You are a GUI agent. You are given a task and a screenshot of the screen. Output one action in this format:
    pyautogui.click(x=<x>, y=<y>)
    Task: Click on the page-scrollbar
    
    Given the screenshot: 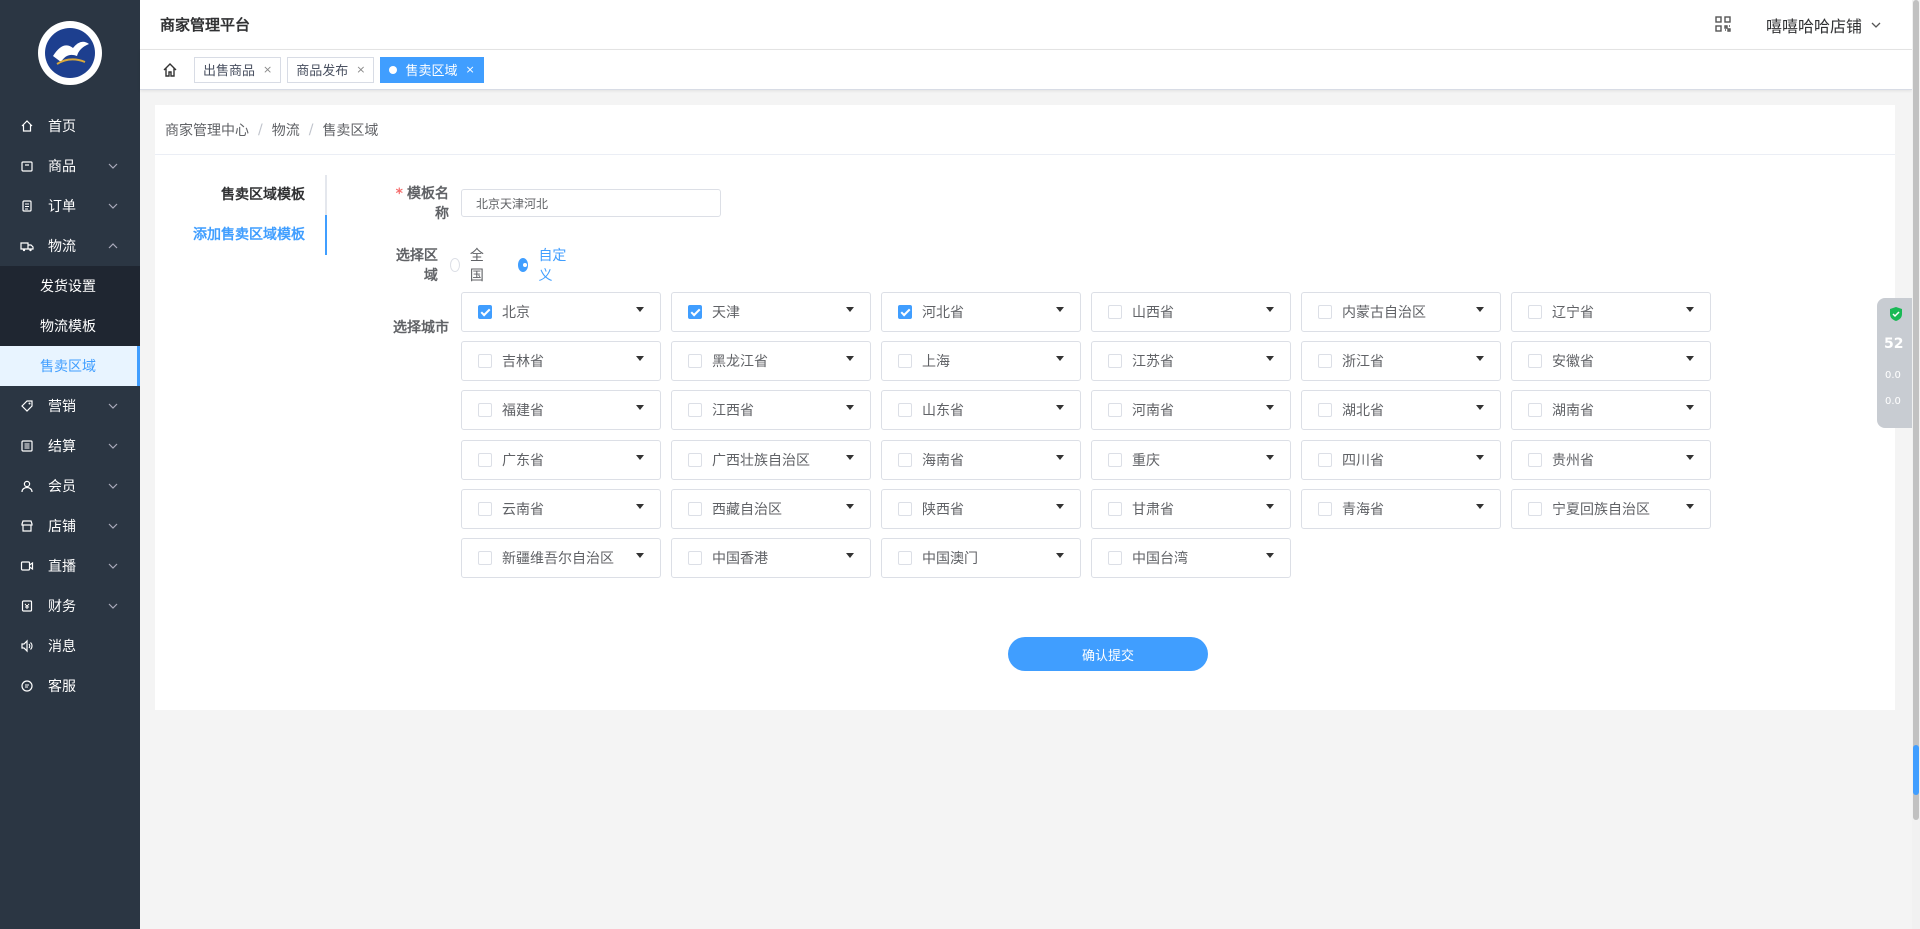 What is the action you would take?
    pyautogui.click(x=1916, y=464)
    